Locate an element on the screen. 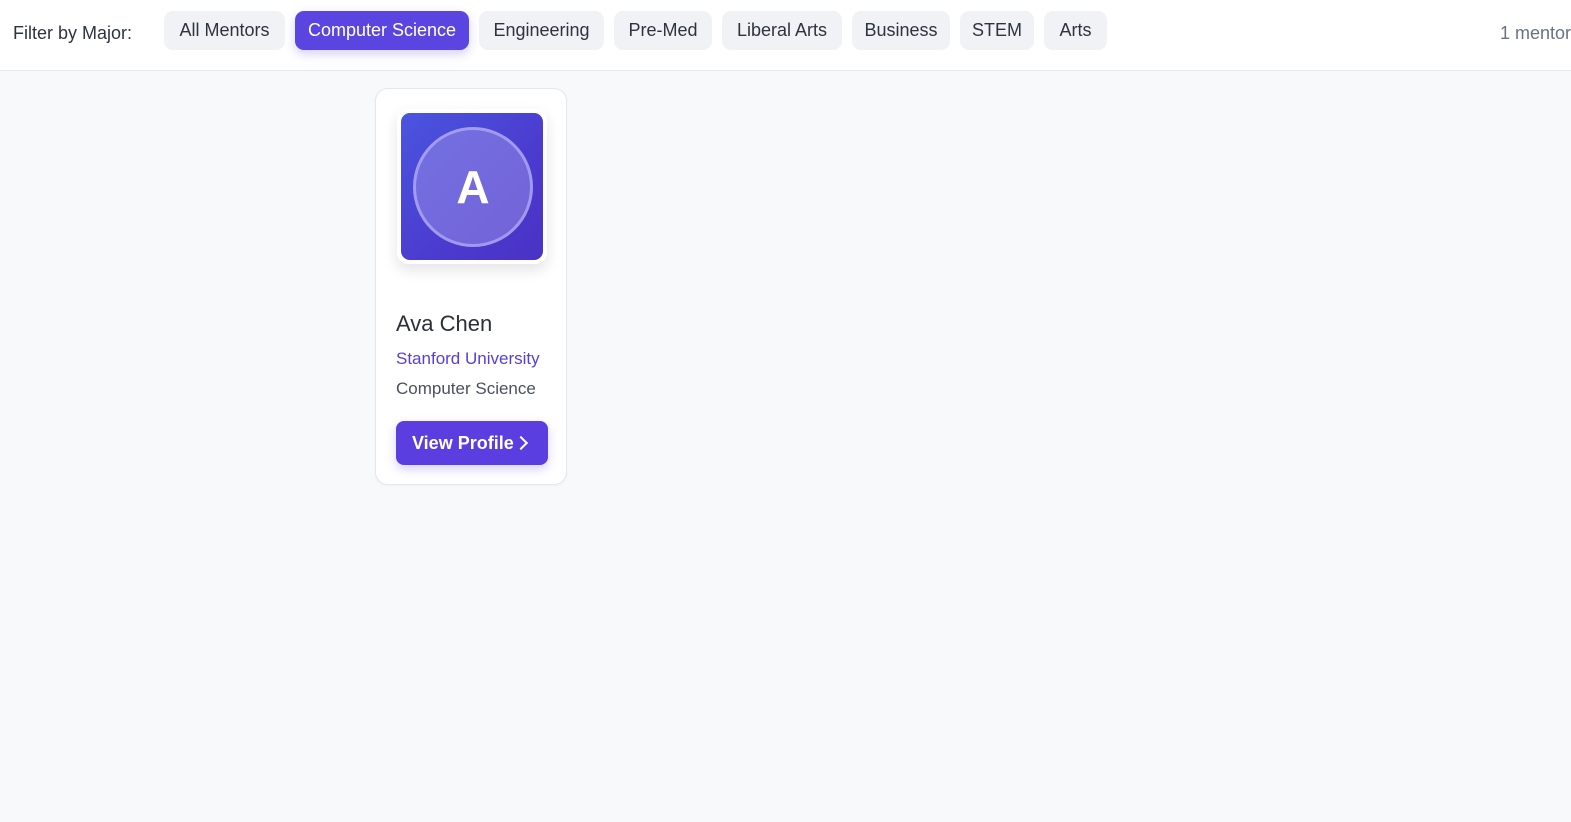 The image size is (1571, 822). view-profile-label: View Profile is located at coordinates (463, 443).